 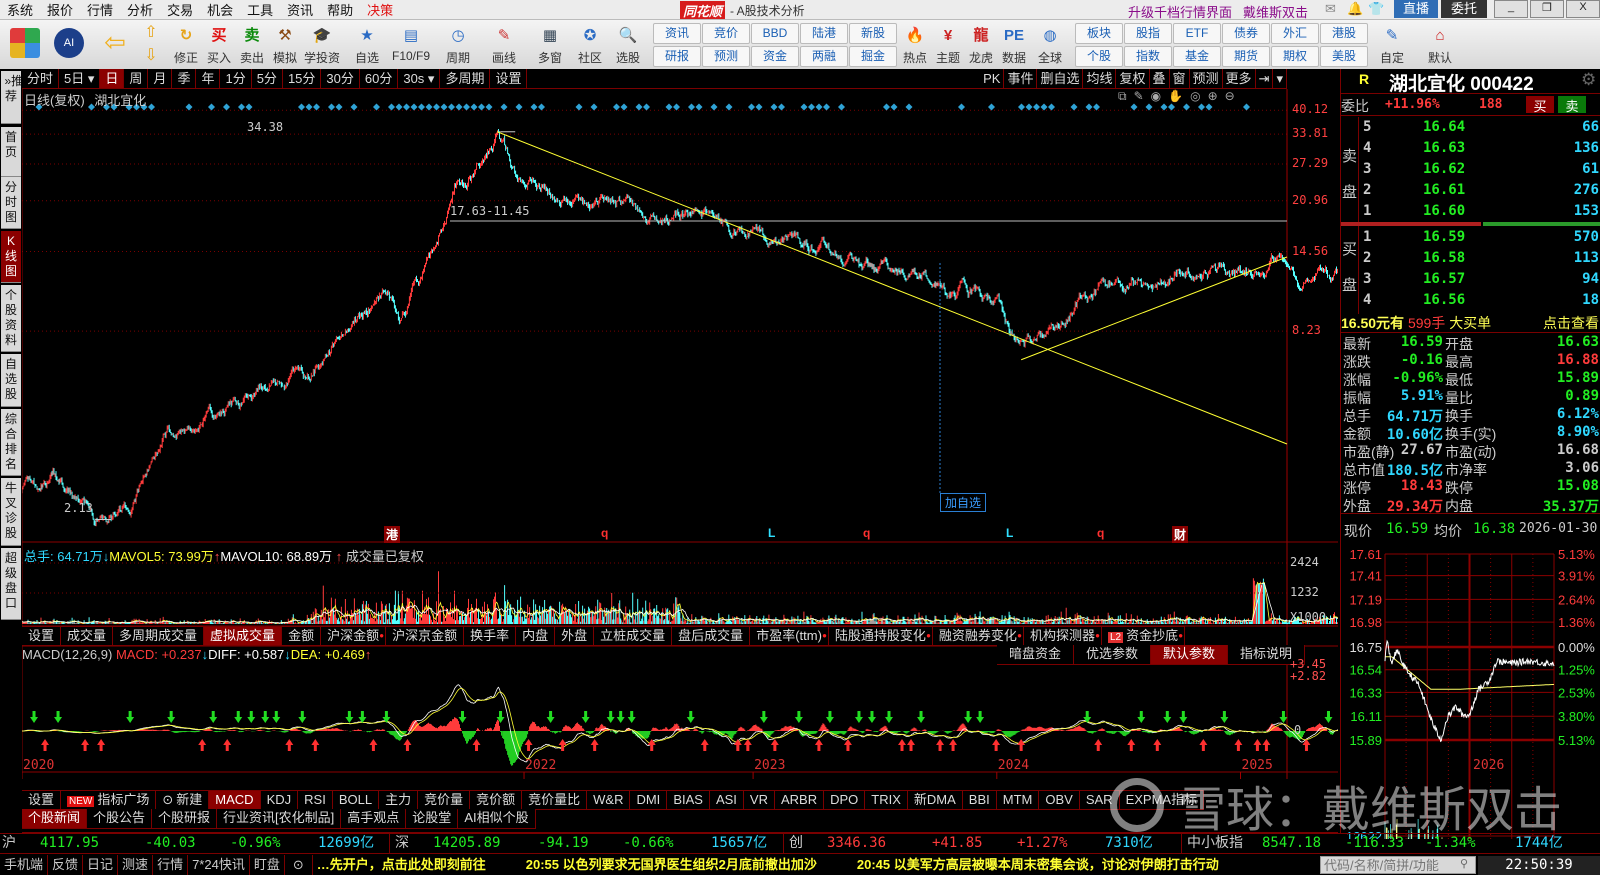 I want to click on tab-3: 虚拟成交量, so click(x=243, y=636).